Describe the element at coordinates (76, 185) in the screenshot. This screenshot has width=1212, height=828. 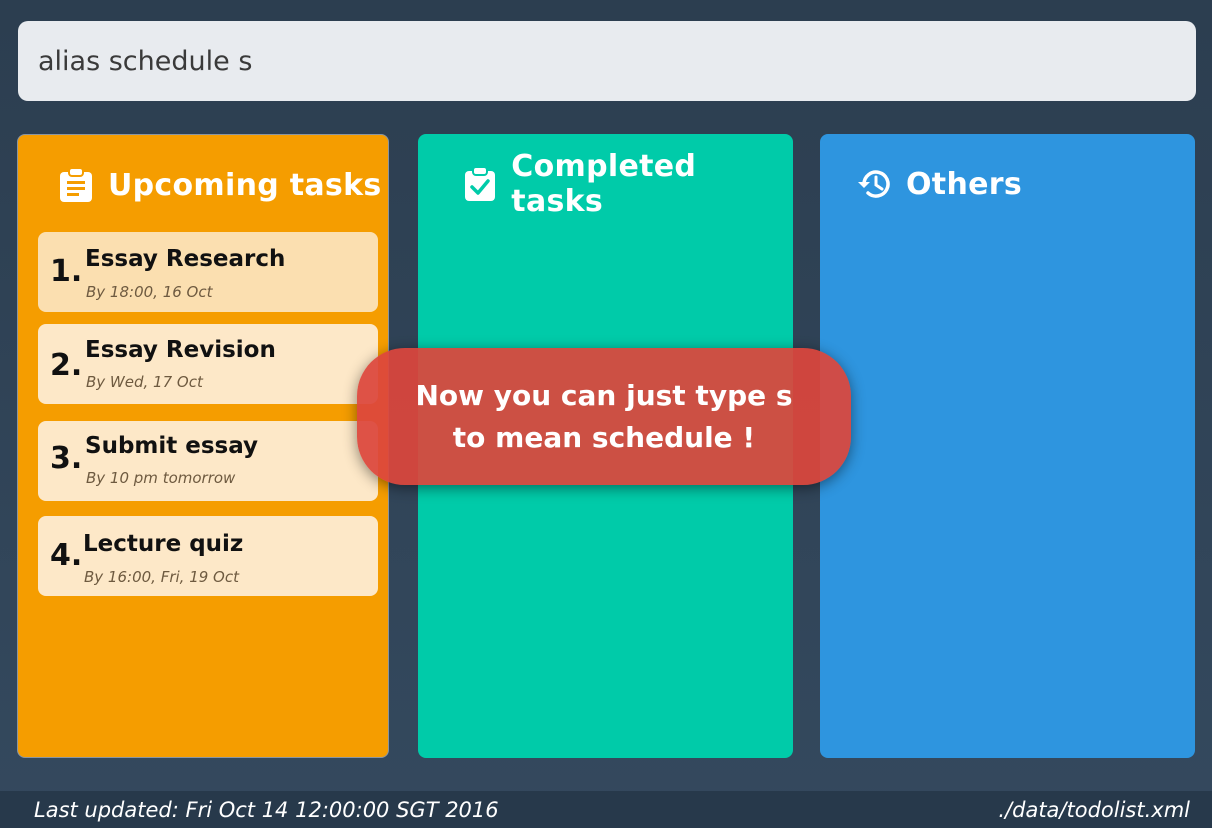
I see `clipboard-list-icon` at that location.